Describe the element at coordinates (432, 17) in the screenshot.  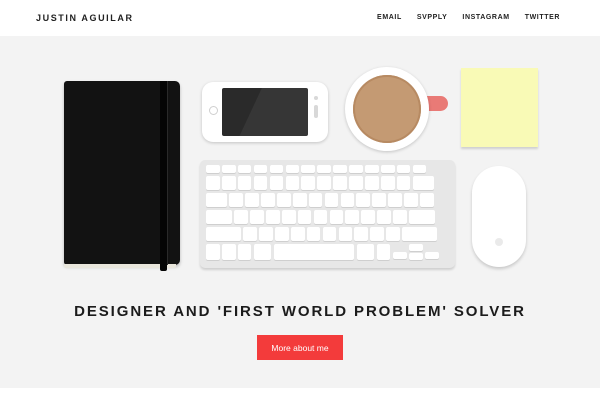
I see `nav-link-svpply: SVPPLY` at that location.